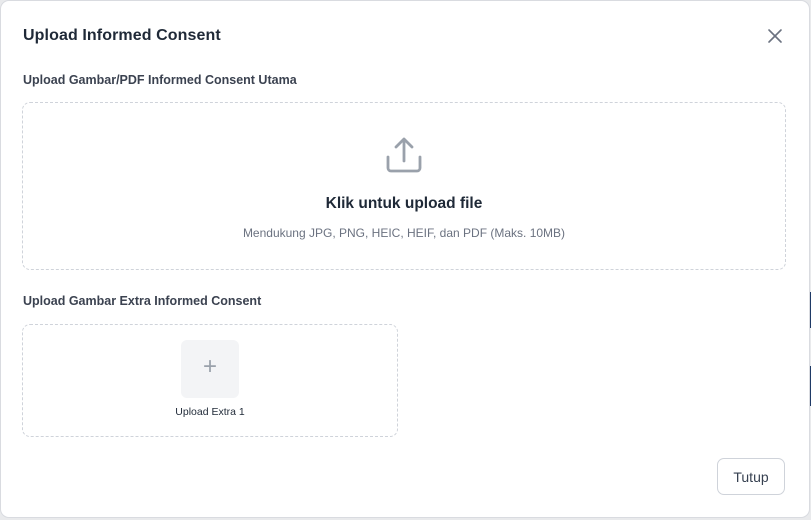 The height and width of the screenshot is (520, 811). Describe the element at coordinates (404, 203) in the screenshot. I see `dropzone-title: Klik untuk upload file` at that location.